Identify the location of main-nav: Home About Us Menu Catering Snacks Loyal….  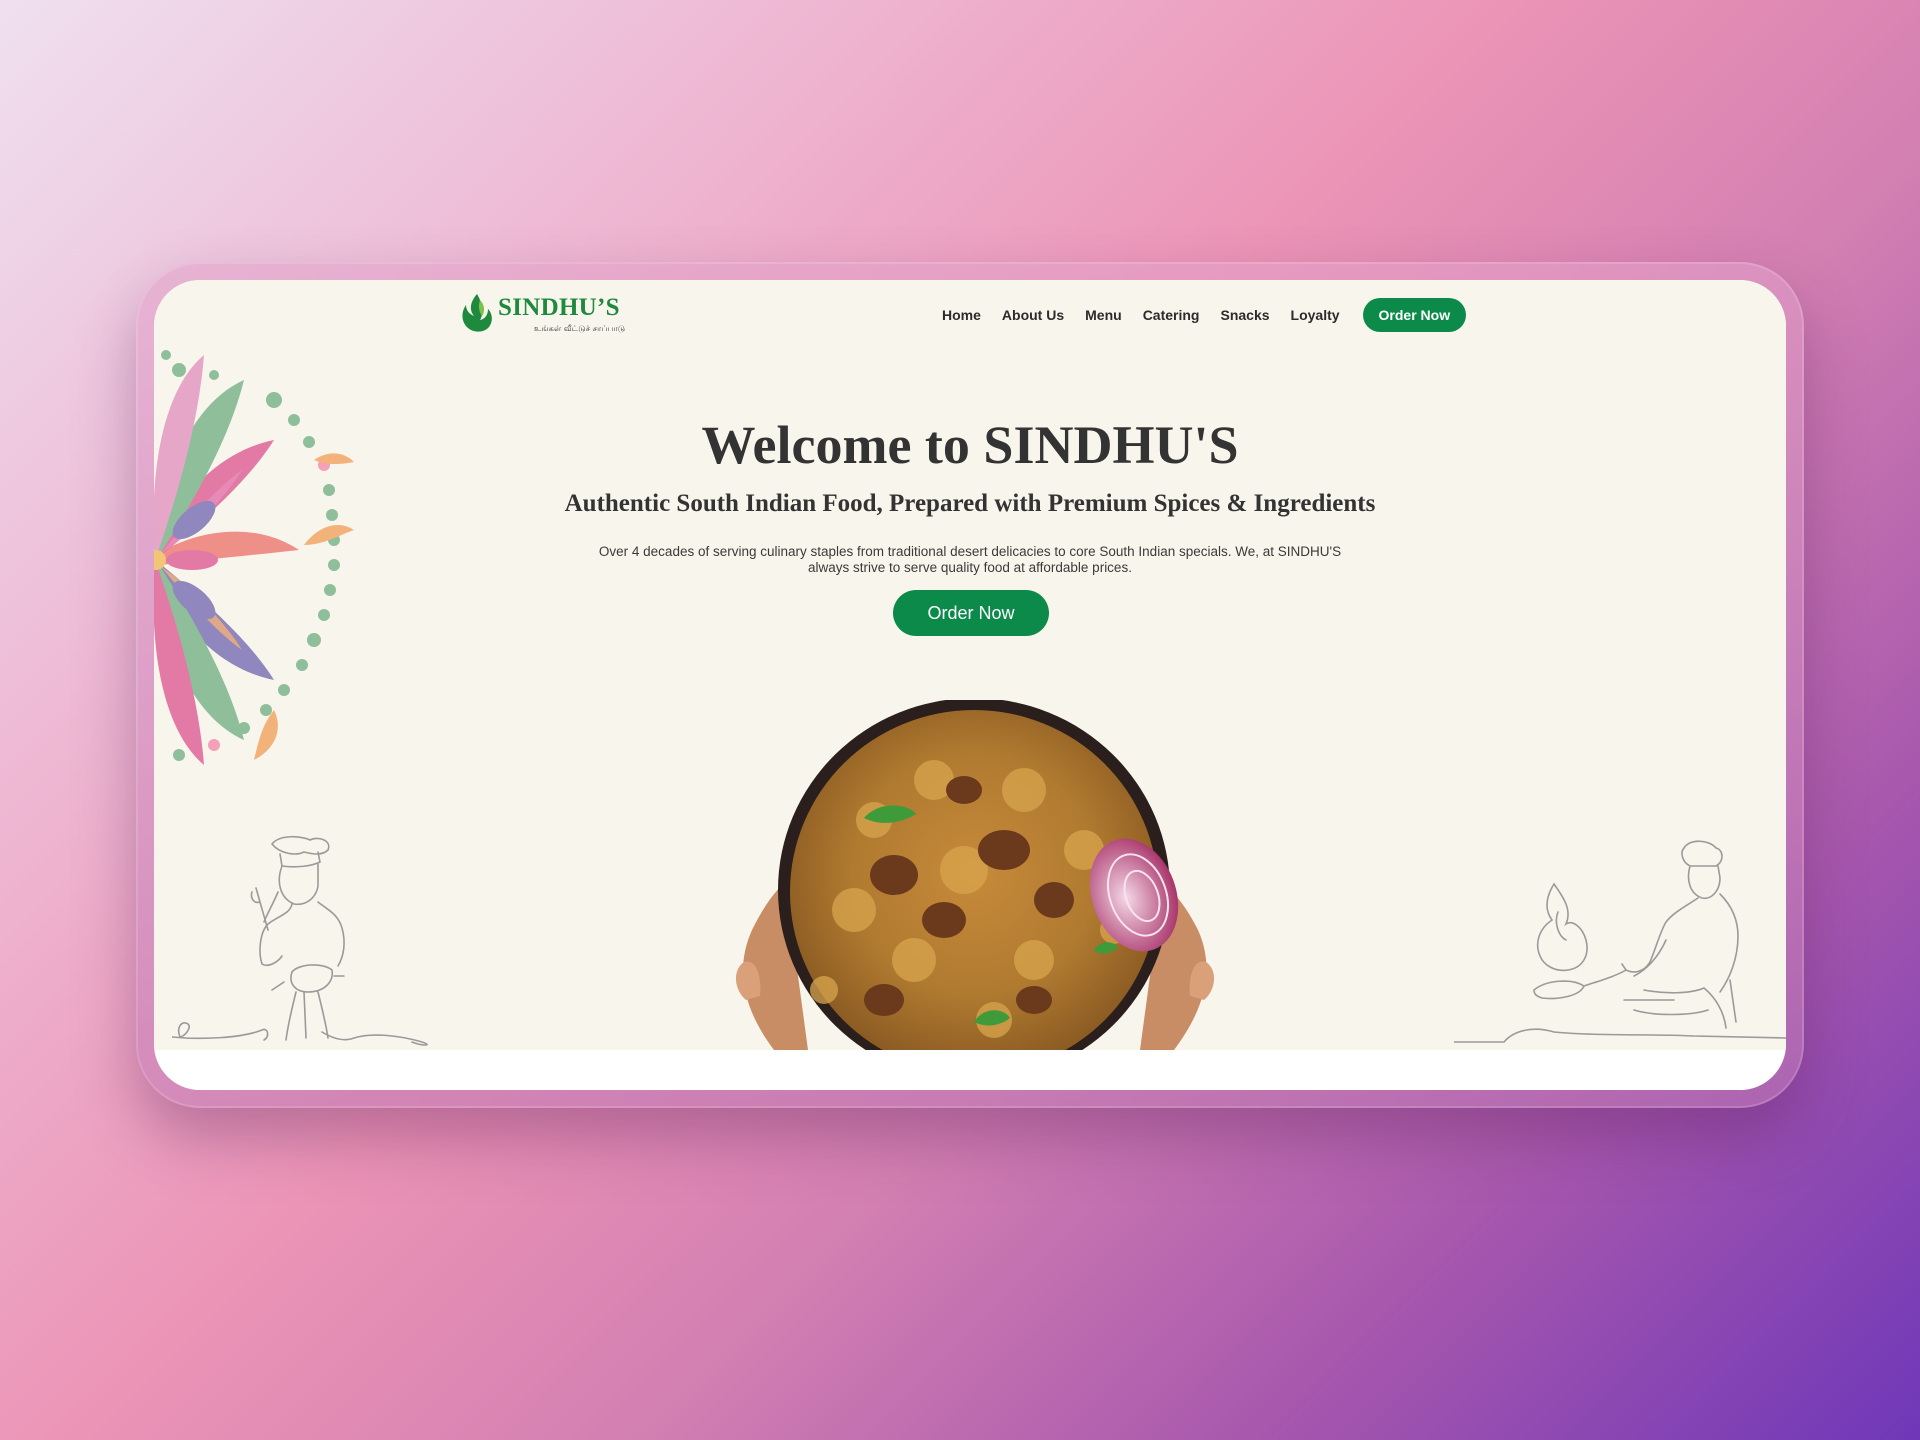
(1204, 315).